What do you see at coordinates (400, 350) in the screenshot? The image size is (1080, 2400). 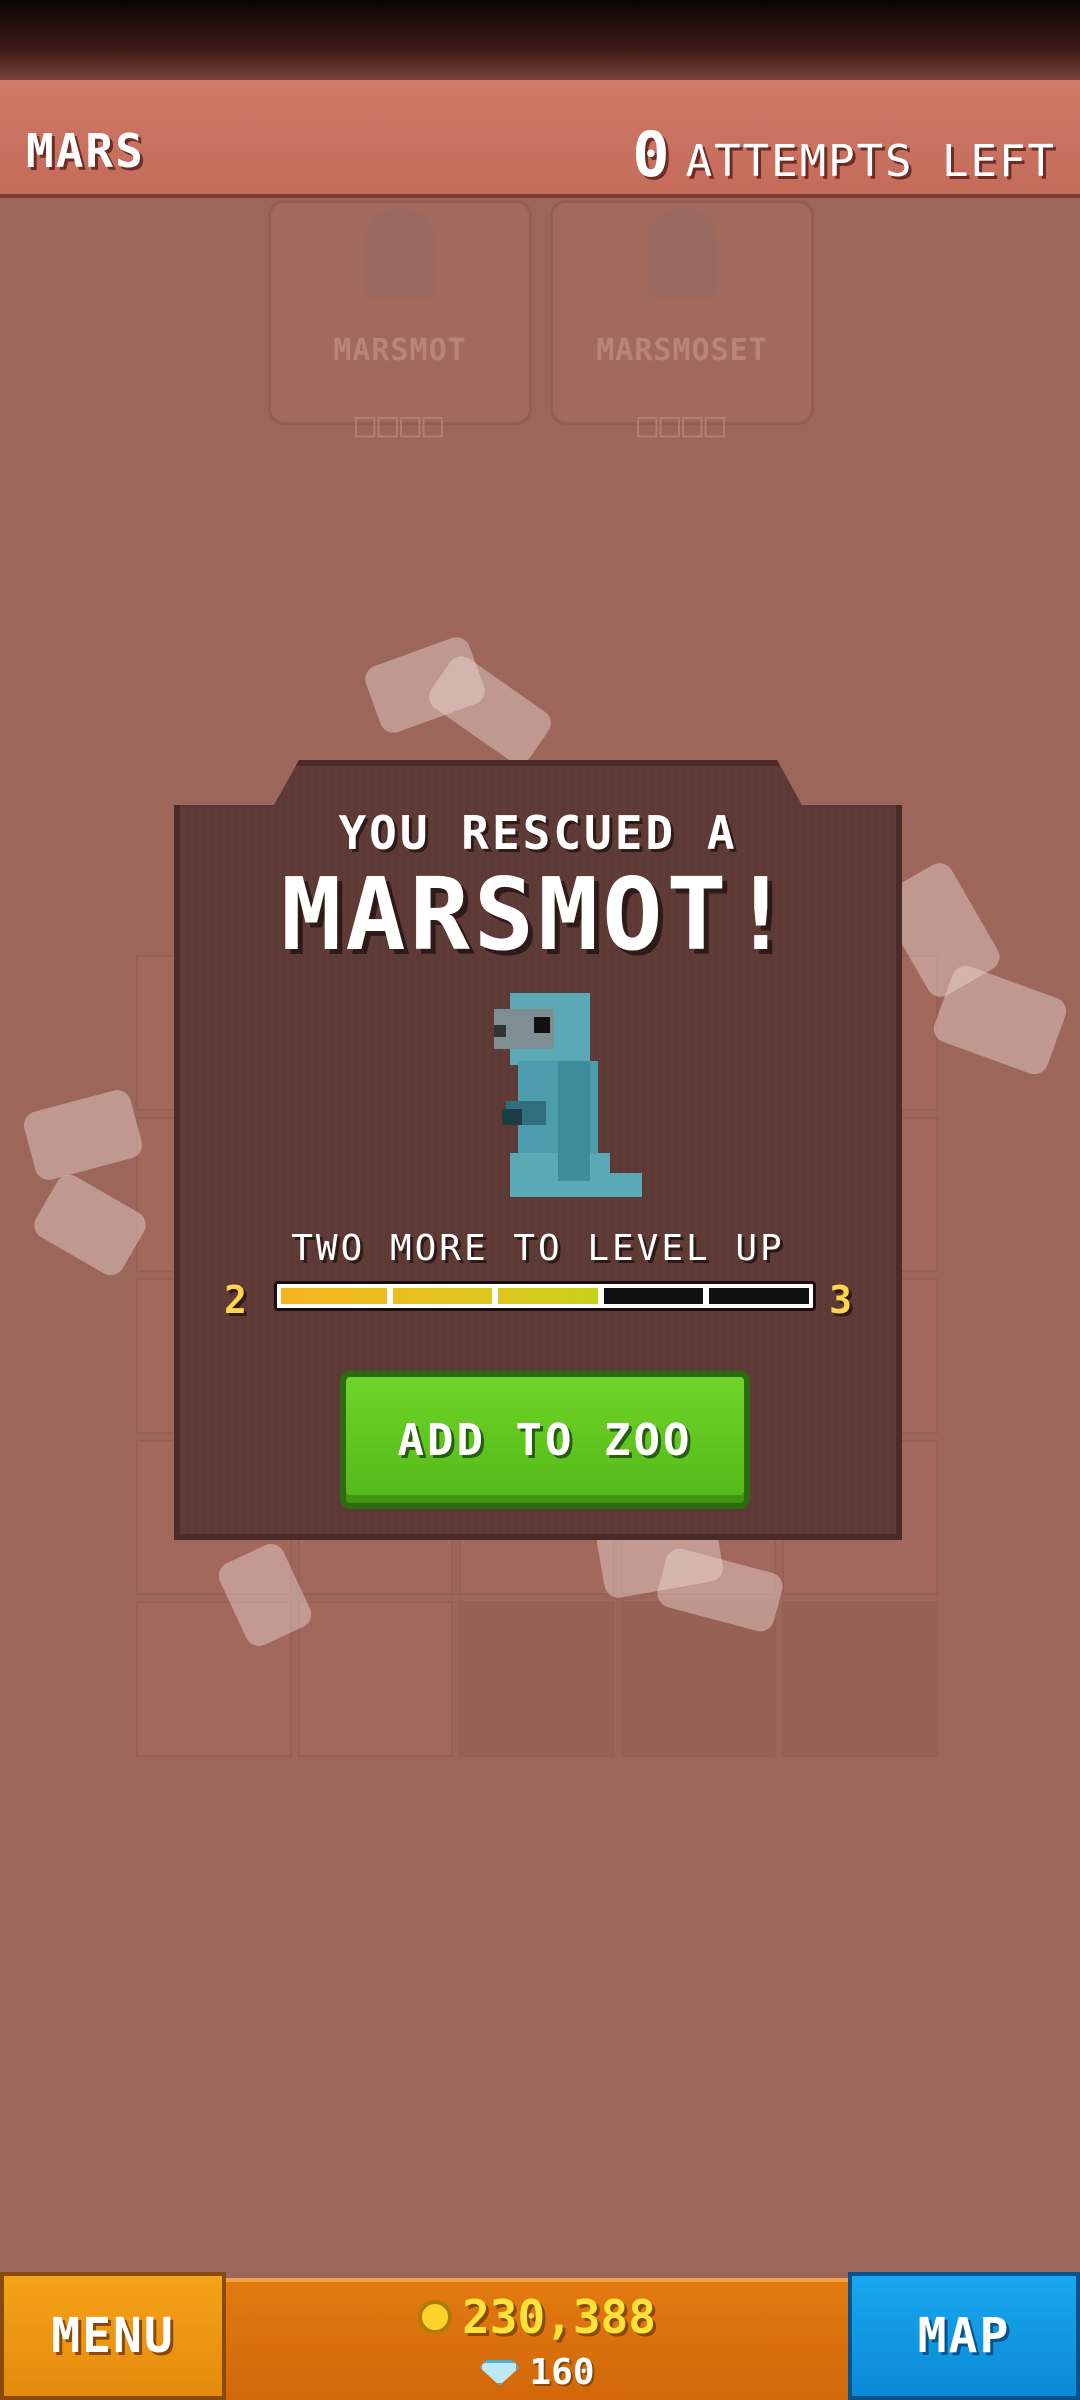 I see `card-name: MARSMOT` at bounding box center [400, 350].